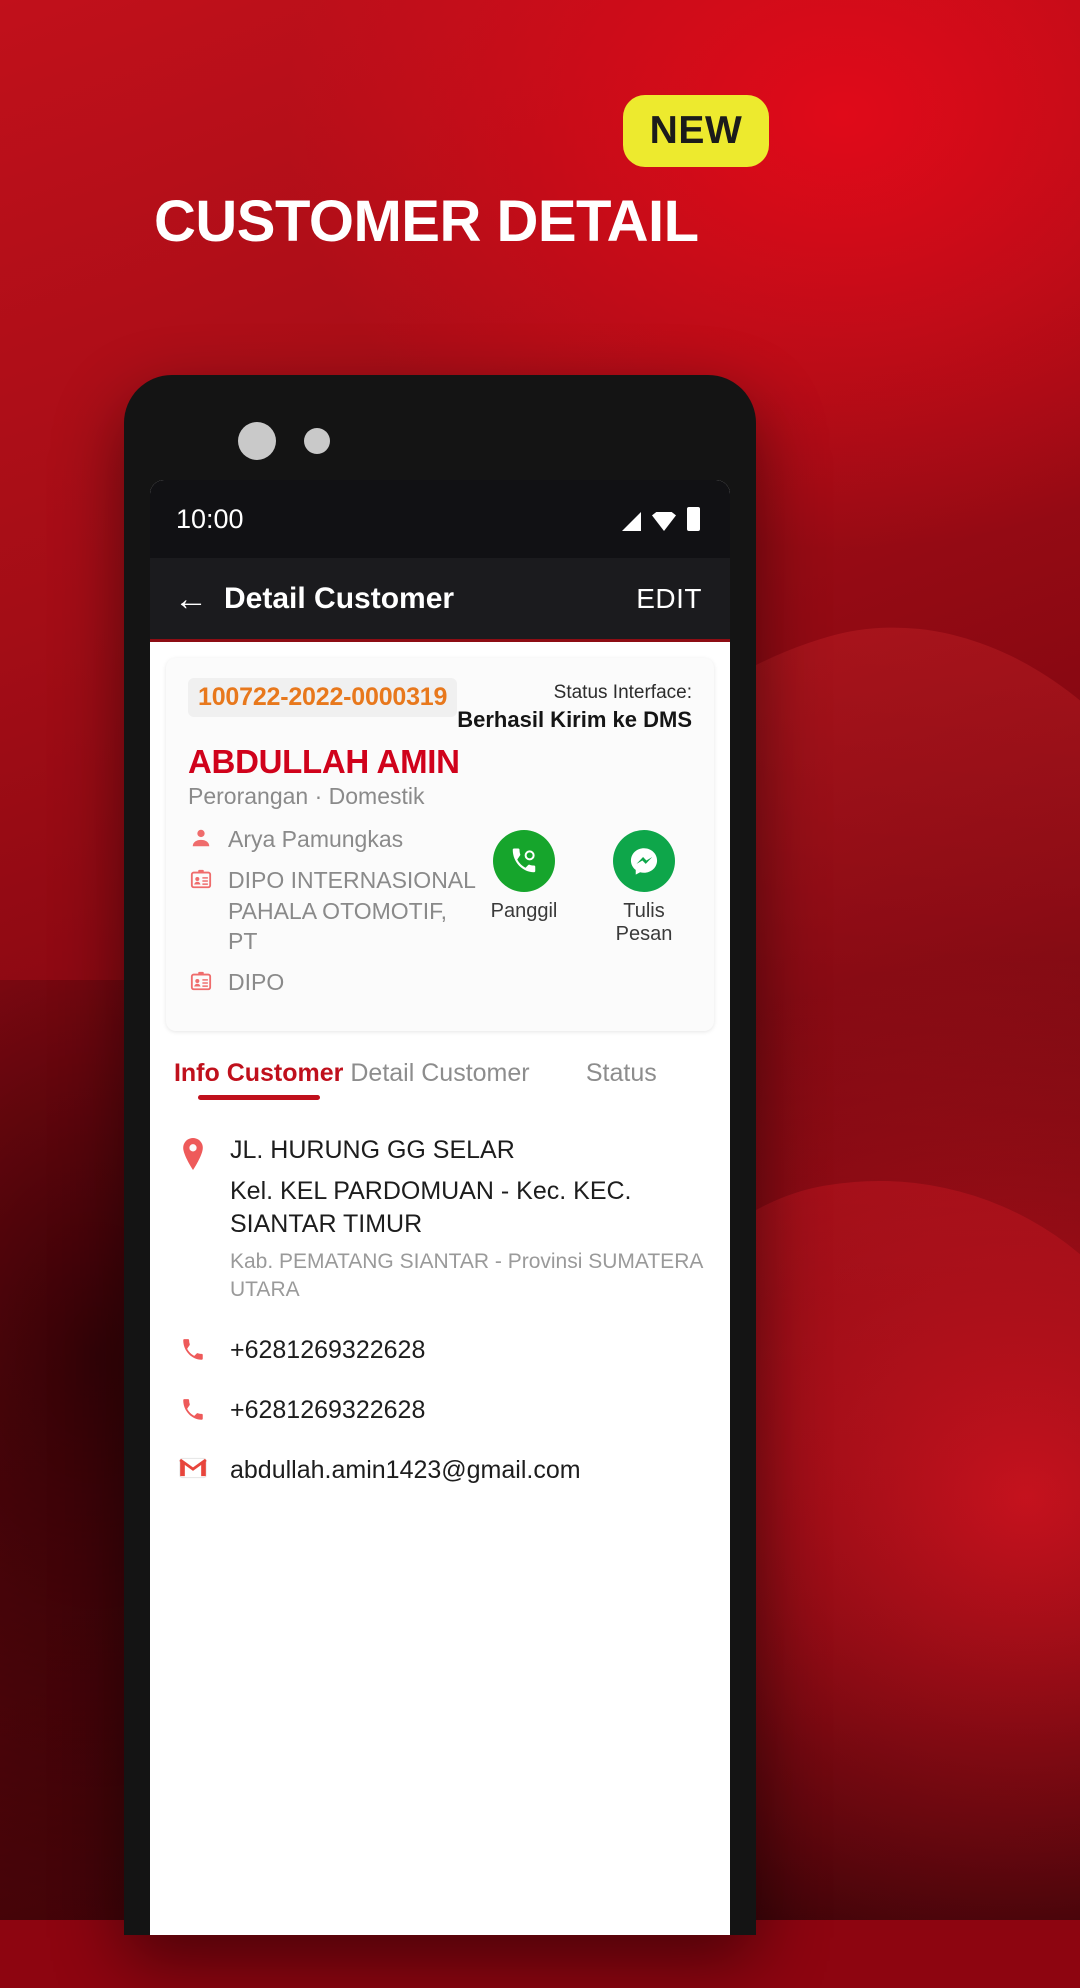  What do you see at coordinates (316, 839) in the screenshot?
I see `list-item-label: Arya Pamungkas` at bounding box center [316, 839].